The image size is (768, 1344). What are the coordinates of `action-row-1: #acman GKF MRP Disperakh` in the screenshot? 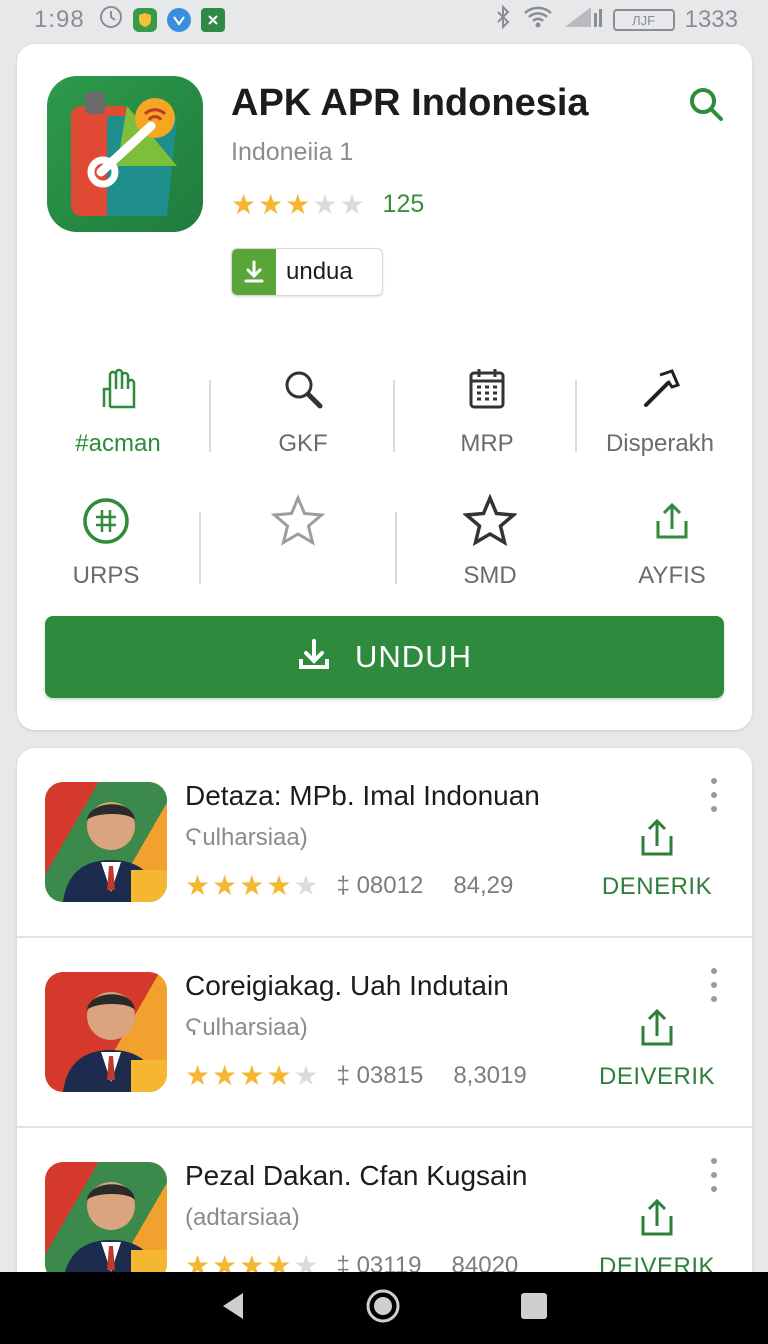 It's located at (384, 428).